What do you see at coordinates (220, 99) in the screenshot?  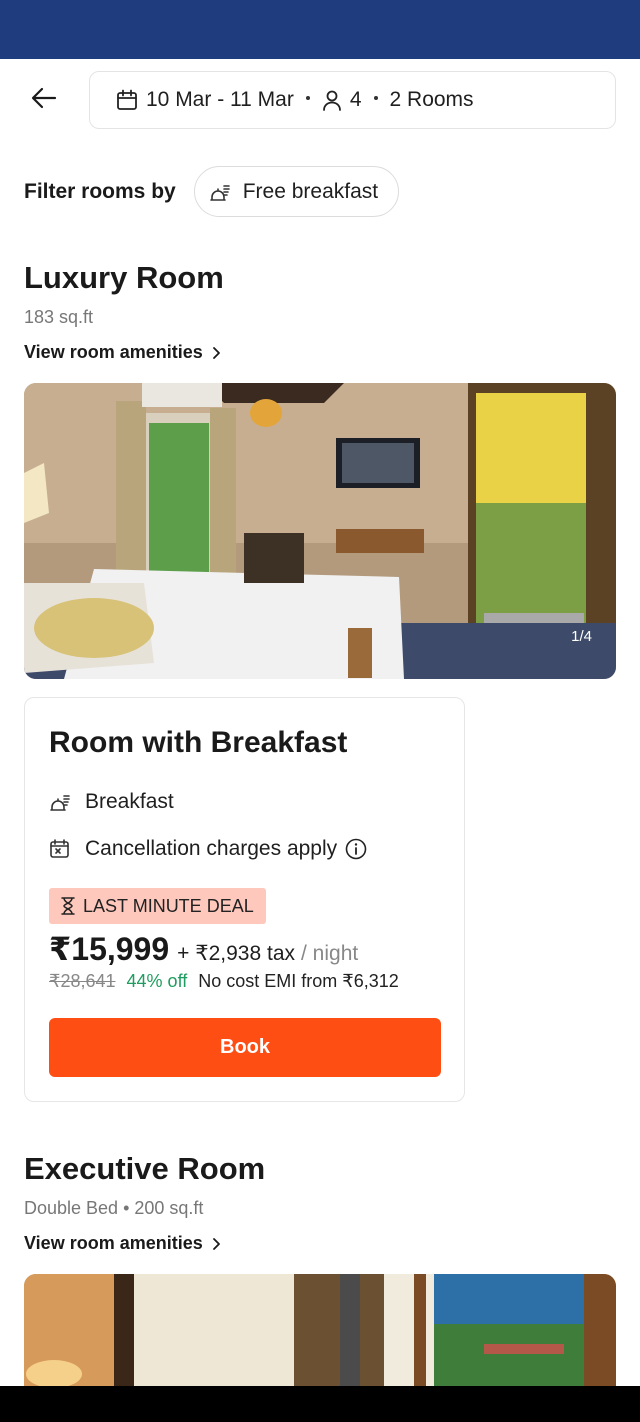 I see `date-range: 10 Mar - 11 Mar` at bounding box center [220, 99].